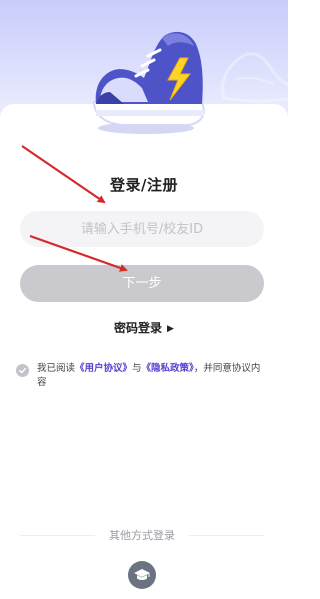 This screenshot has height=599, width=320. Describe the element at coordinates (138, 328) in the screenshot. I see `password-login-label: 密码登录` at that location.